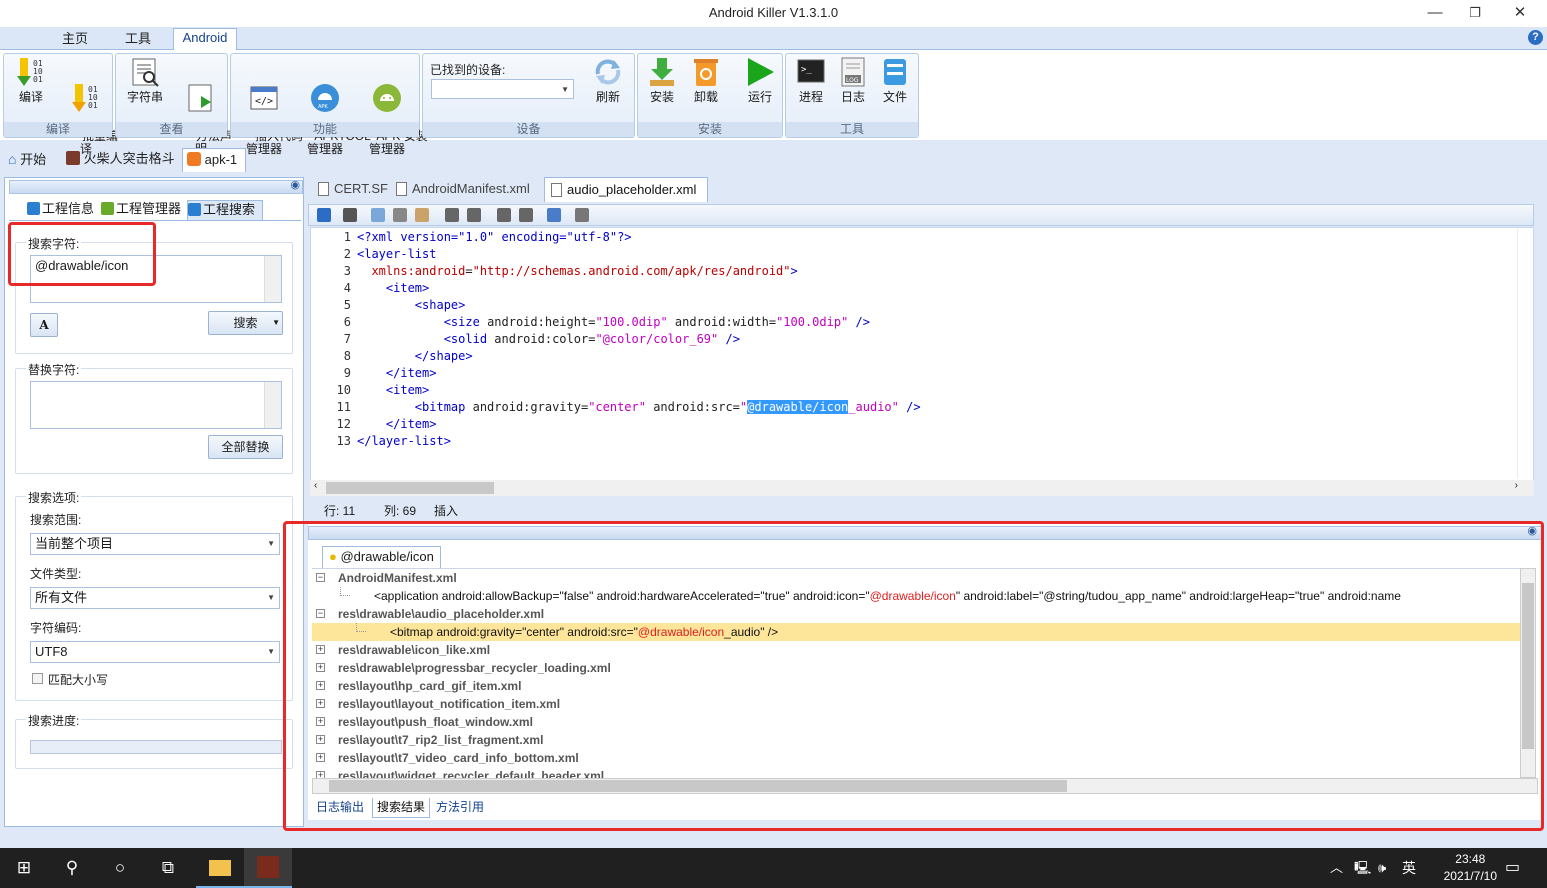 The image size is (1547, 888). What do you see at coordinates (272, 405) in the screenshot?
I see `replace-input-scrollbar` at bounding box center [272, 405].